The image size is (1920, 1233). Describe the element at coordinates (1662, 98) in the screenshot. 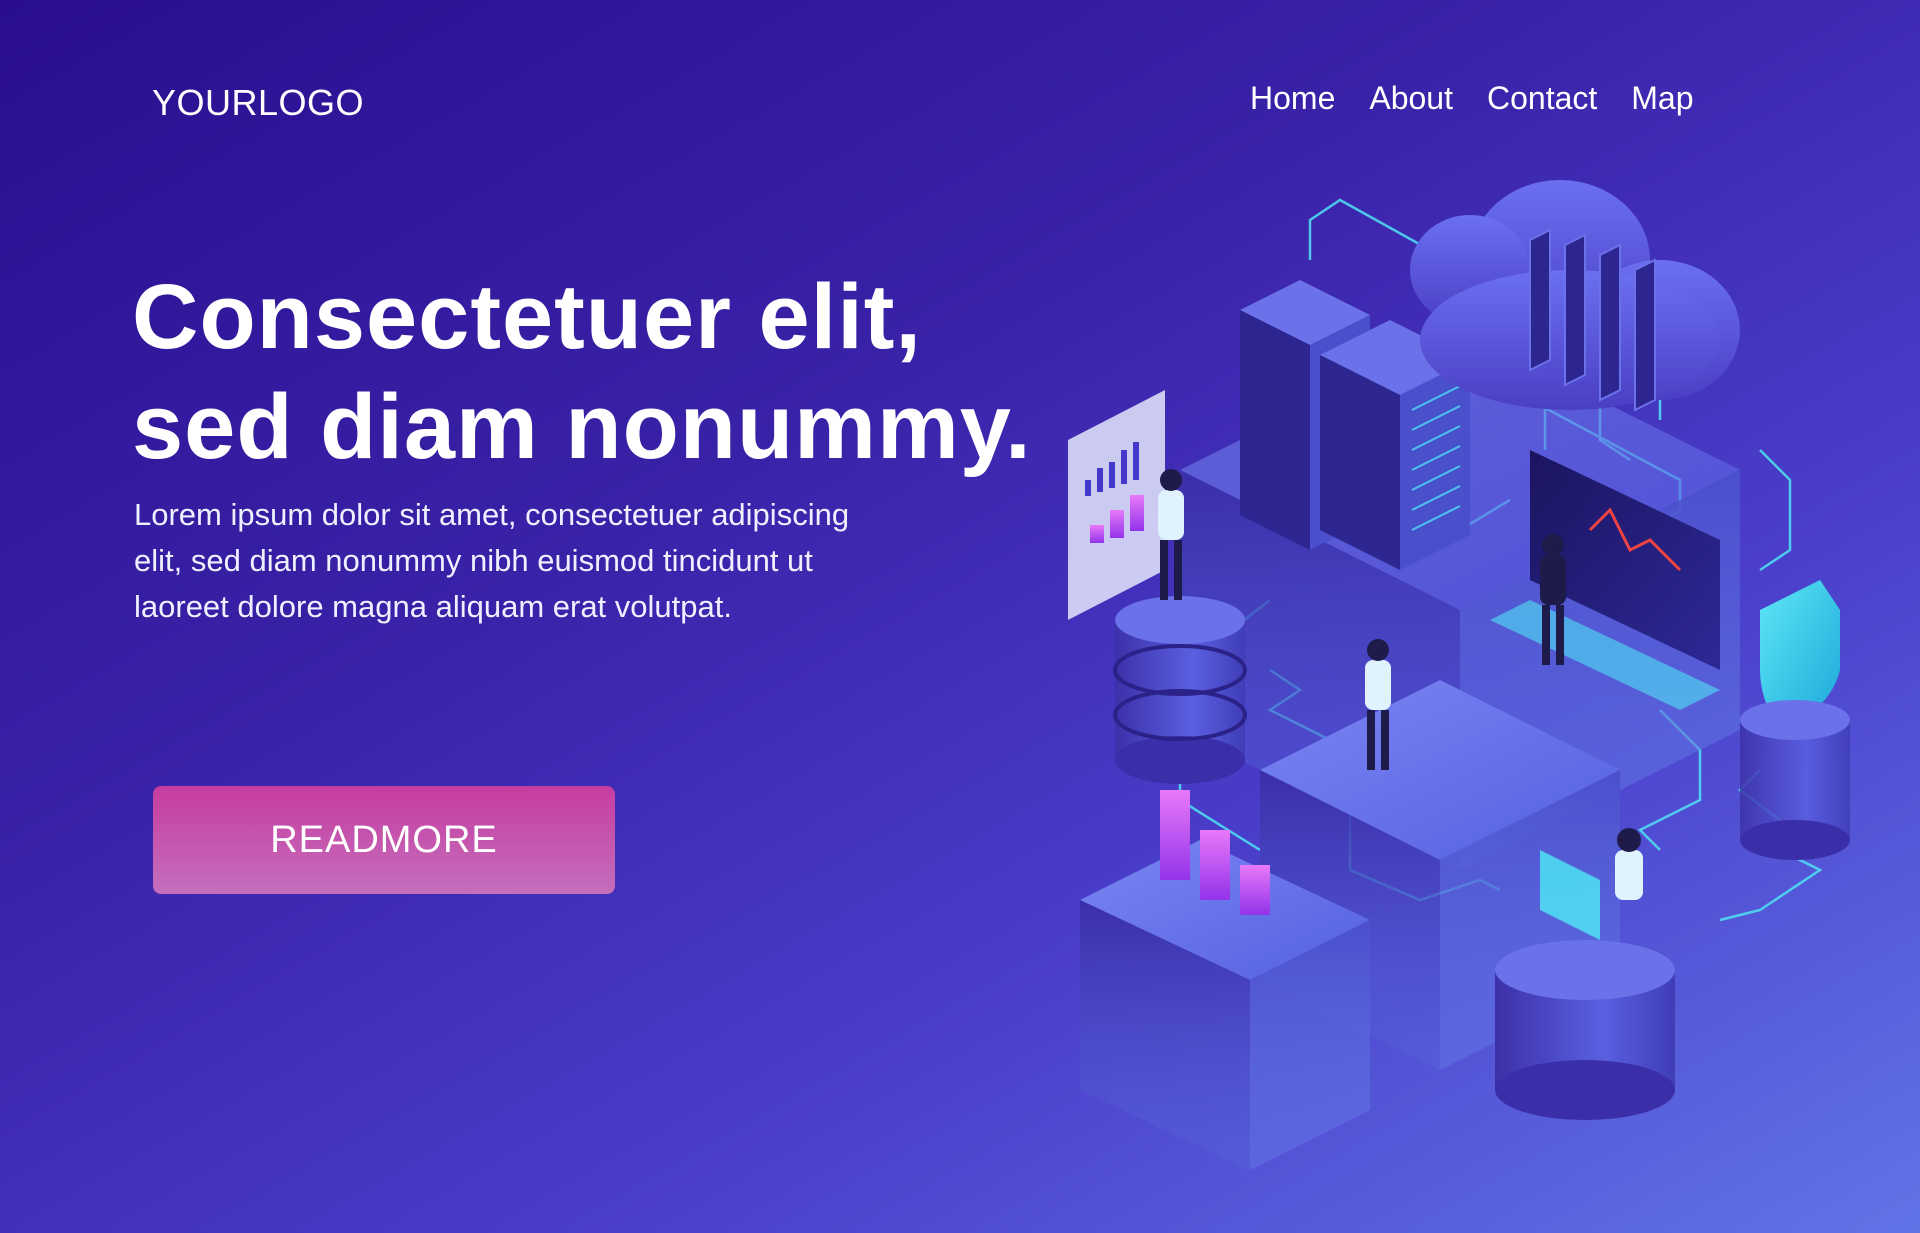

I see `nav-map-link: Map` at that location.